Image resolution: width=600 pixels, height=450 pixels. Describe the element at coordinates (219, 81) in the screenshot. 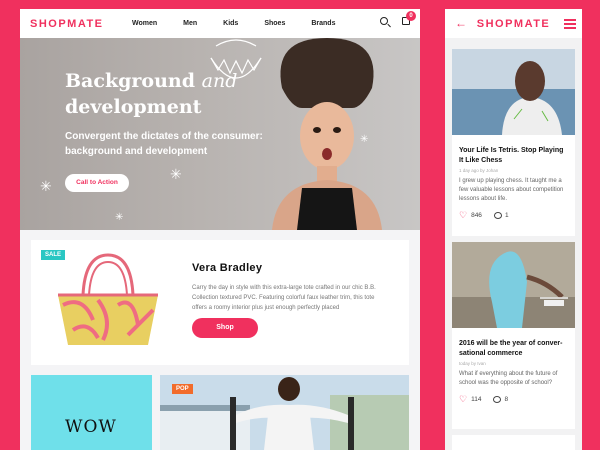

I see `hero-title-italic: and` at that location.